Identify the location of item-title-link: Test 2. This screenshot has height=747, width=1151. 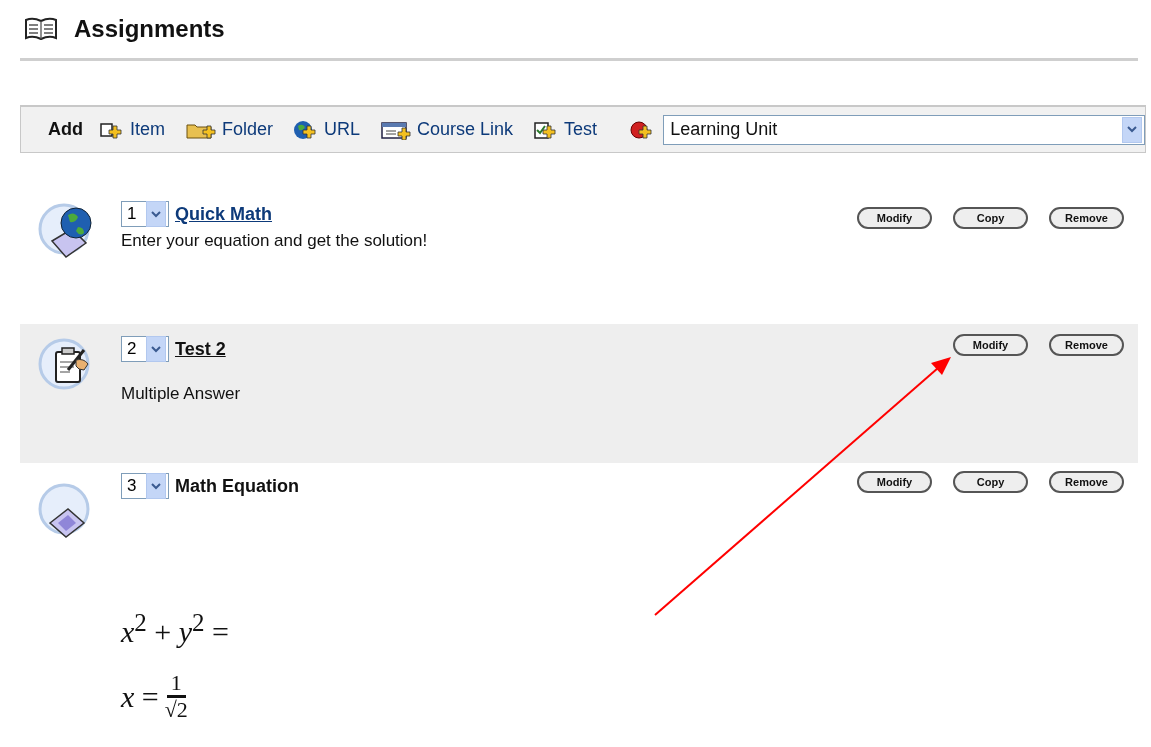
(200, 349).